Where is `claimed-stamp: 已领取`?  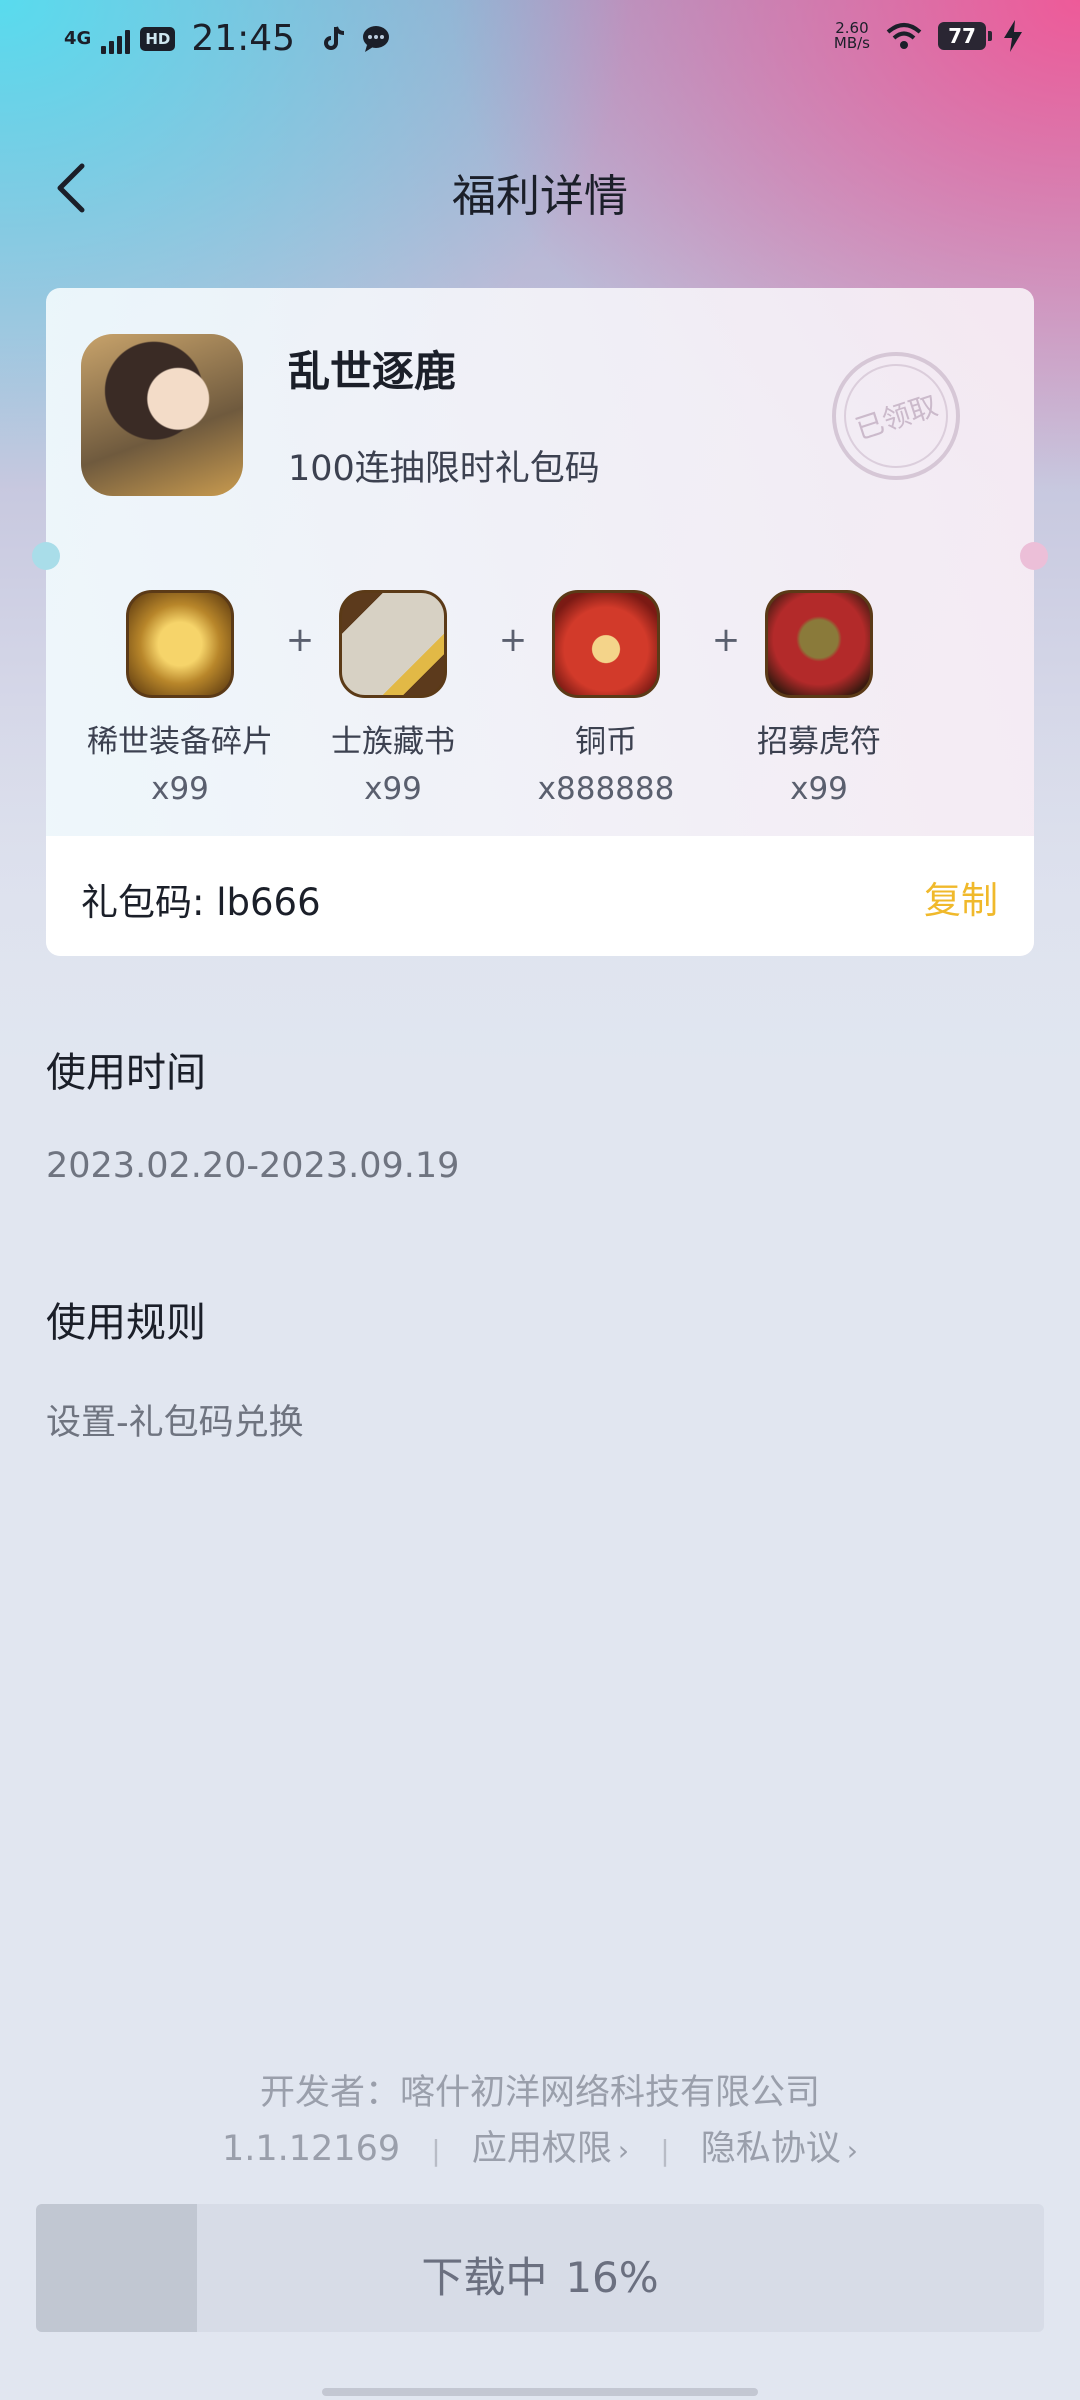 claimed-stamp: 已领取 is located at coordinates (896, 416).